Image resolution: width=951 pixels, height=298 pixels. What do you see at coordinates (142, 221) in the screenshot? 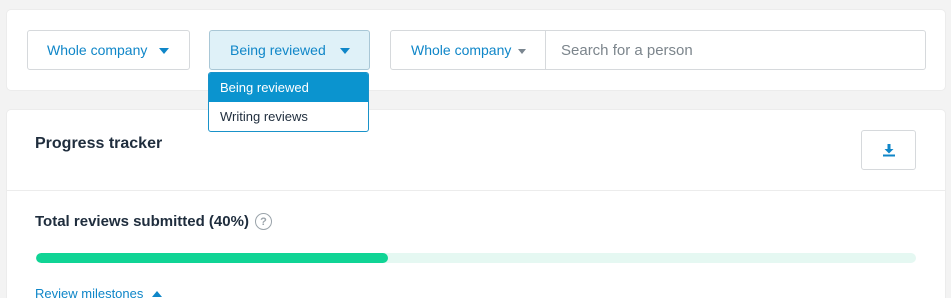
I see `total-reviews-label: Total reviews submitted (40%)` at bounding box center [142, 221].